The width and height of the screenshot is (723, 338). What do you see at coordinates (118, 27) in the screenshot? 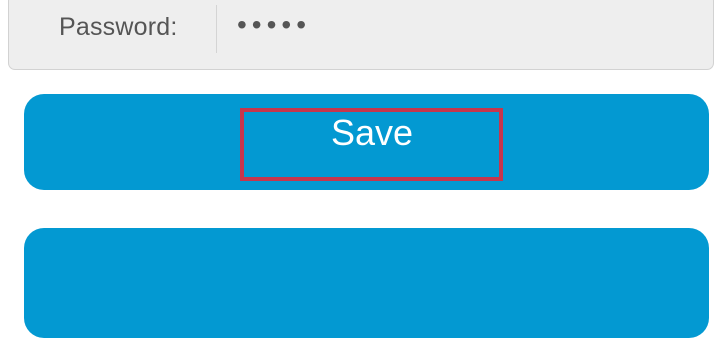
I see `password-label: Password:` at bounding box center [118, 27].